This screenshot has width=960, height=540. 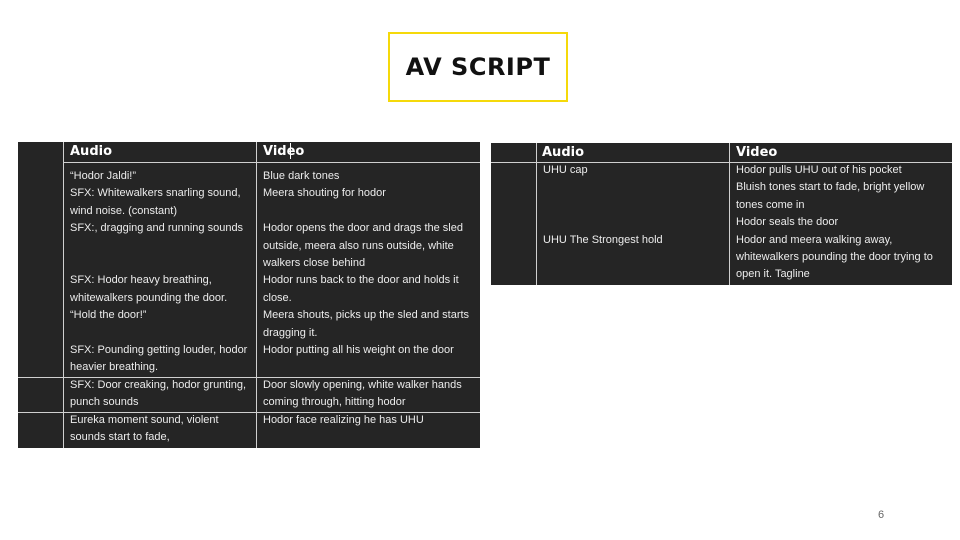 What do you see at coordinates (284, 151) in the screenshot?
I see `left-header-video: Video` at bounding box center [284, 151].